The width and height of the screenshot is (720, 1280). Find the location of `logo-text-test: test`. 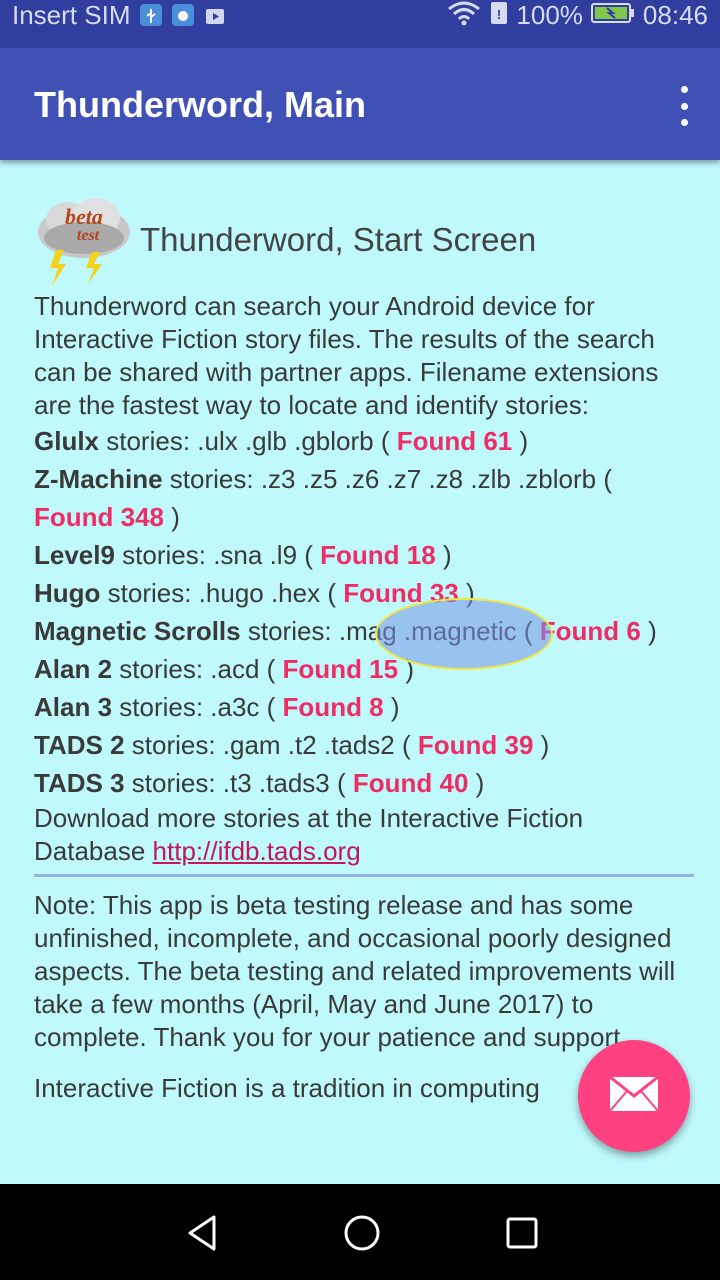

logo-text-test: test is located at coordinates (88, 235).